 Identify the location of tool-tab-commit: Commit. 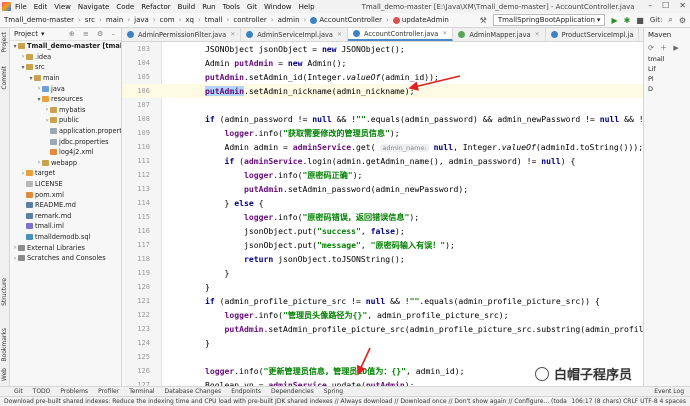
(4, 78).